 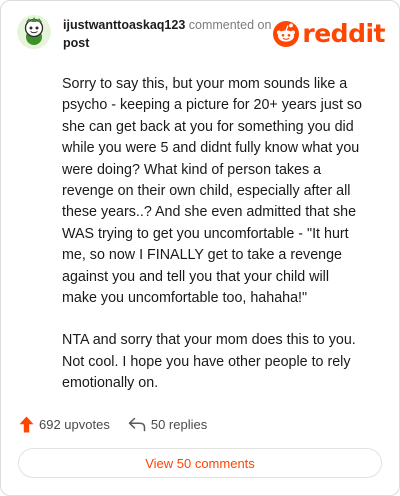 I want to click on reply-arrow-icon, so click(x=137, y=424).